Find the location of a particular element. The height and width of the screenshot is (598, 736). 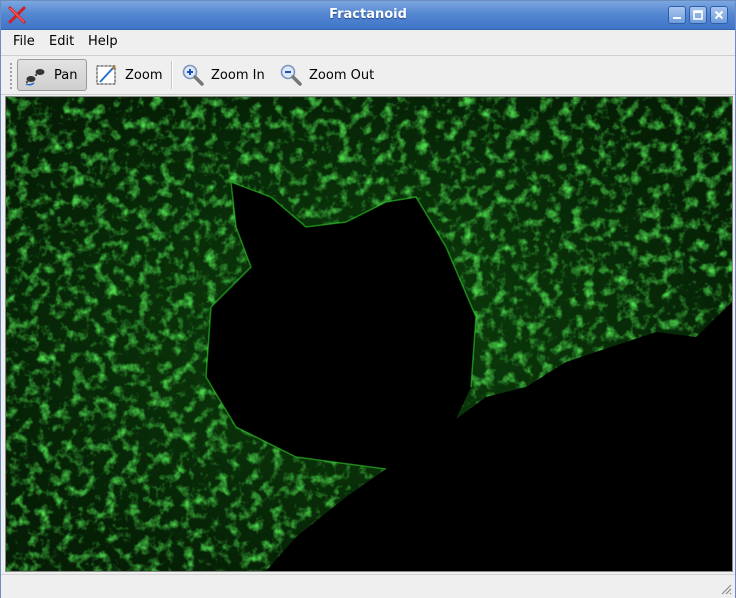

zoom-button: Zoom is located at coordinates (128, 75).